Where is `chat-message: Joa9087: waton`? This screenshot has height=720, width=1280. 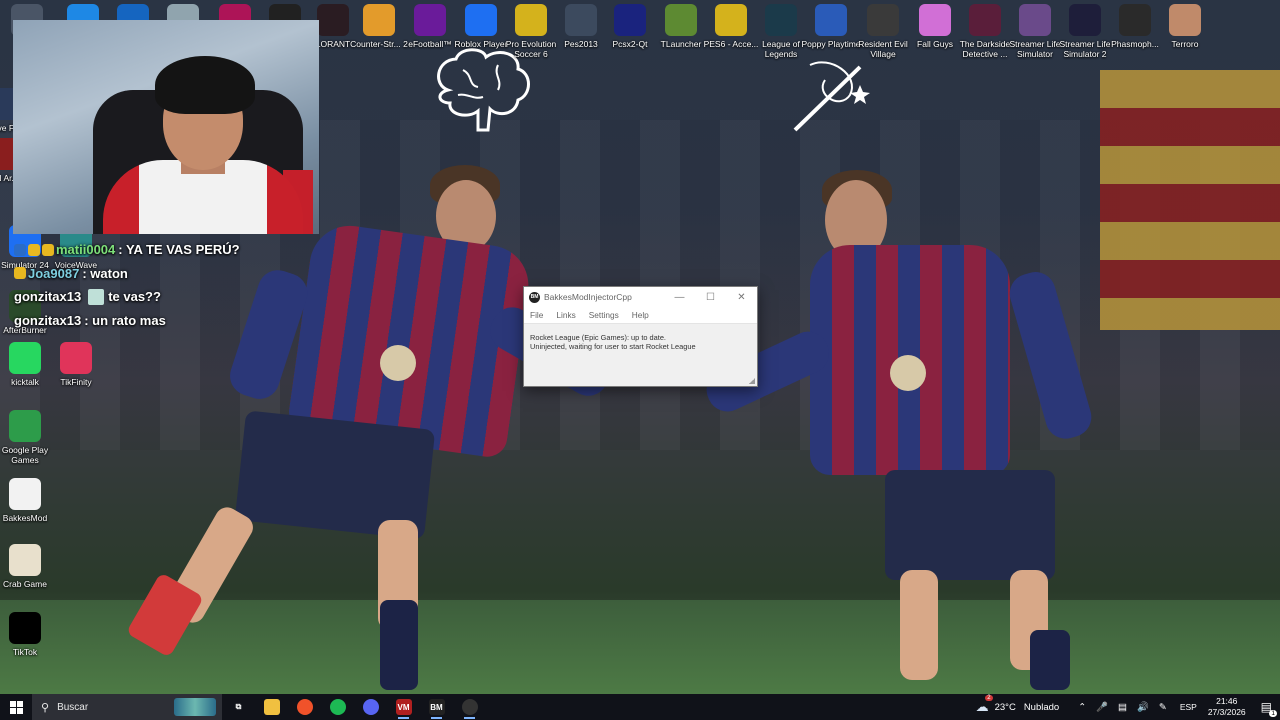
chat-message: Joa9087: waton is located at coordinates (164, 274).